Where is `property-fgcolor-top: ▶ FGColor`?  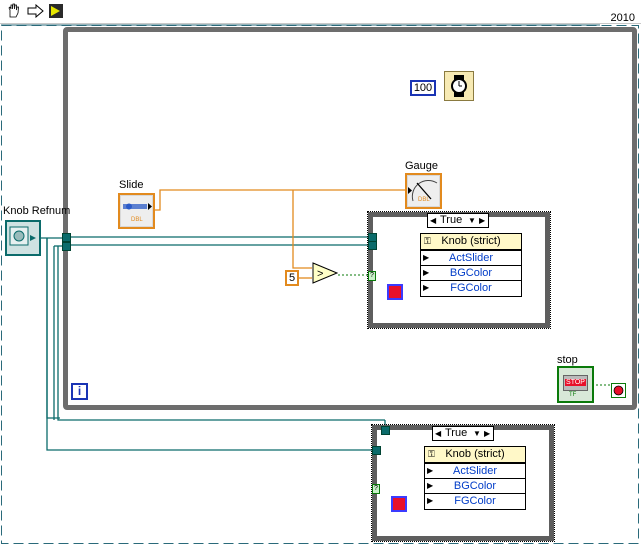 property-fgcolor-top: ▶ FGColor is located at coordinates (471, 288).